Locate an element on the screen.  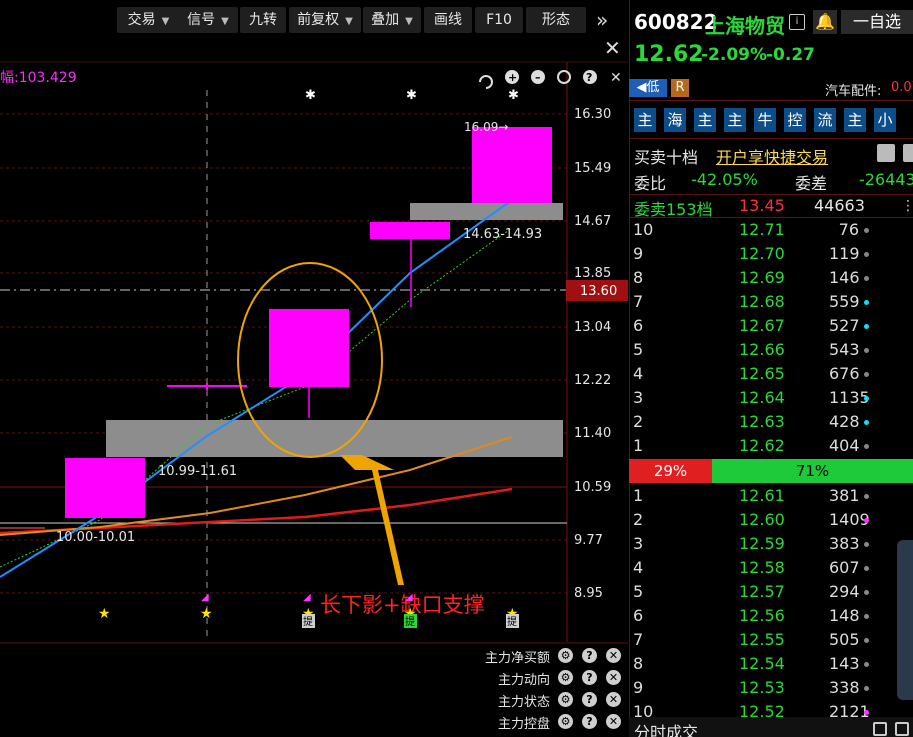
orderbook-row: 8 12.54 143 is located at coordinates (771, 663).